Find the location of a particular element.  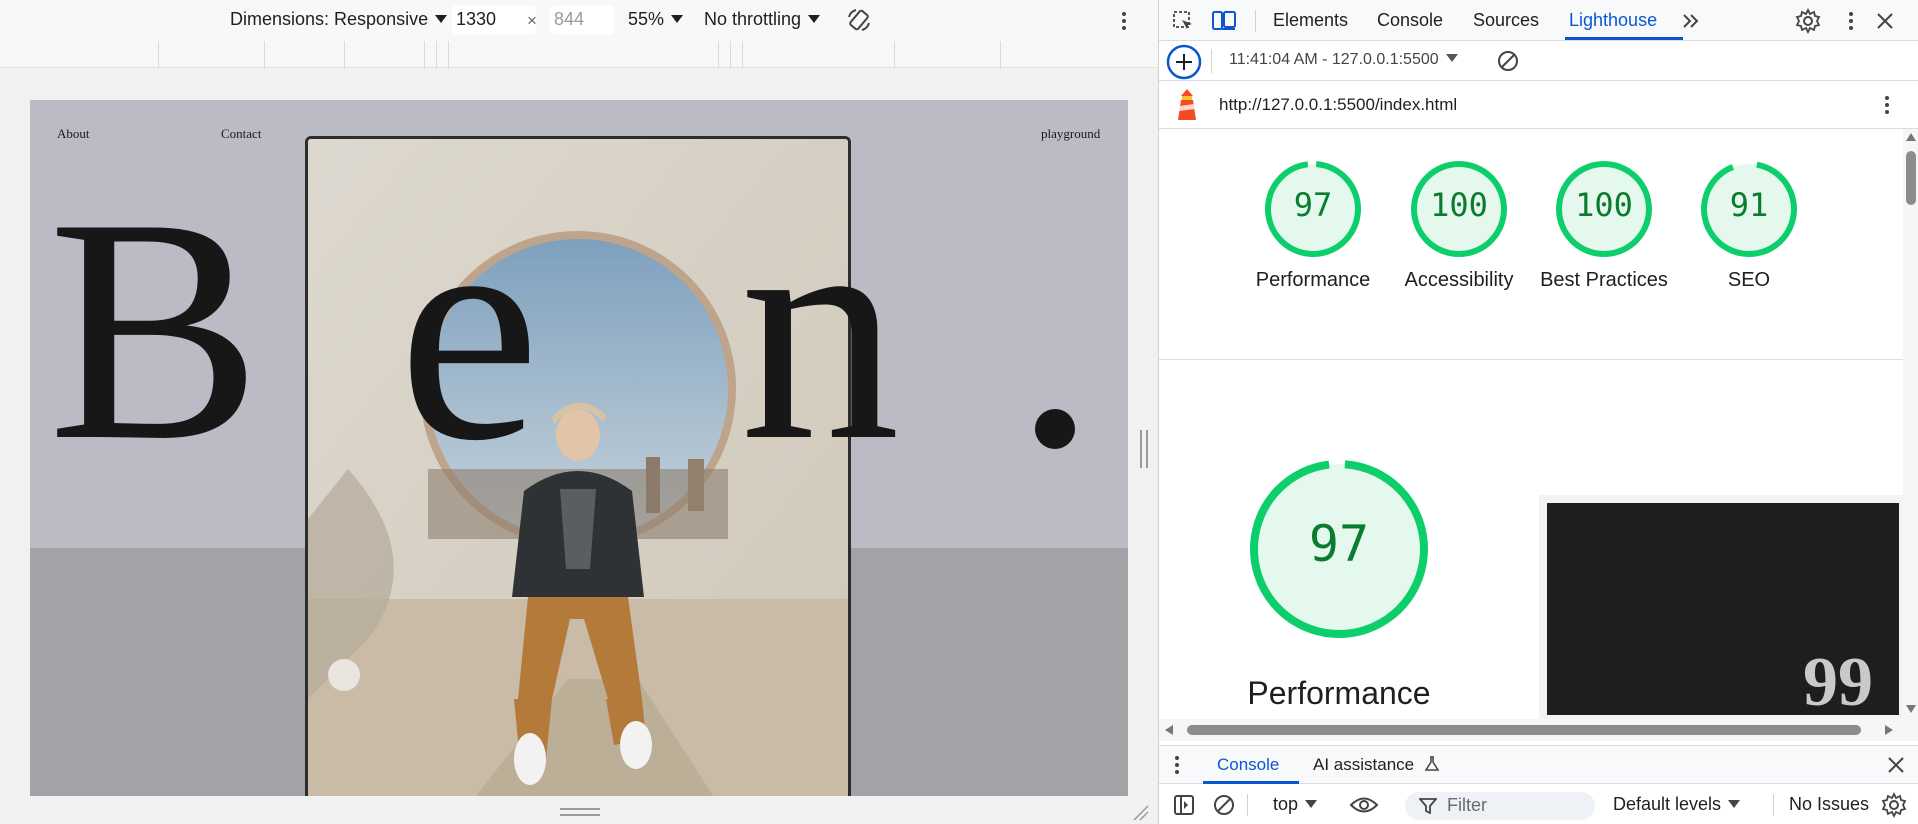

height-input: 844 is located at coordinates (582, 20).